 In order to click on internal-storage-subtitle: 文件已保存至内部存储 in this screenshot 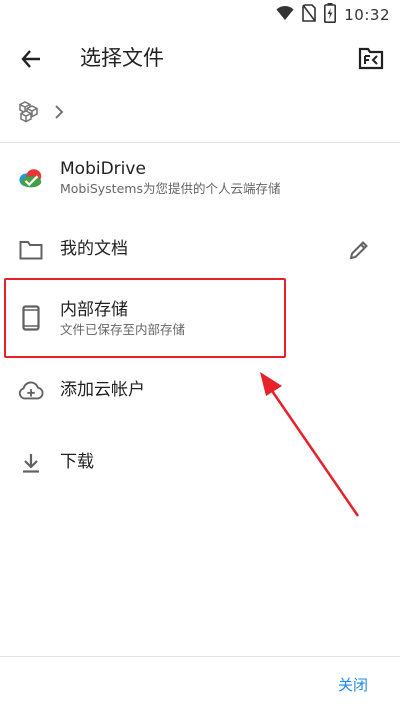, I will do `click(123, 329)`.